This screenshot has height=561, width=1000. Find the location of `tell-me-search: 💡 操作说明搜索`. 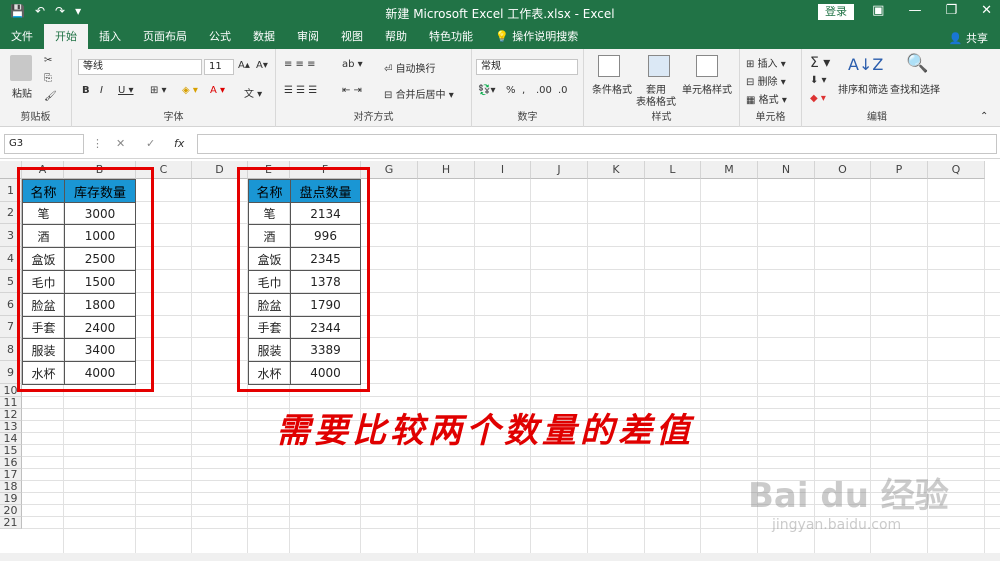

tell-me-search: 💡 操作说明搜索 is located at coordinates (536, 36).